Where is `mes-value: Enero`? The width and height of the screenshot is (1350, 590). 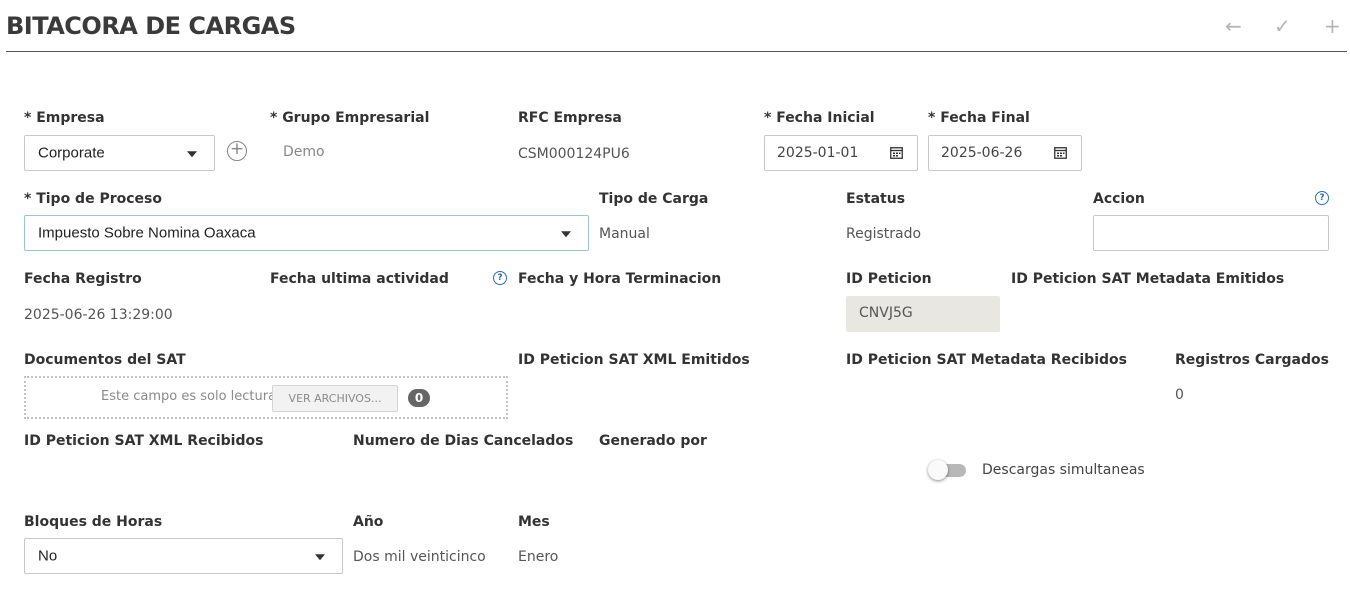
mes-value: Enero is located at coordinates (538, 557).